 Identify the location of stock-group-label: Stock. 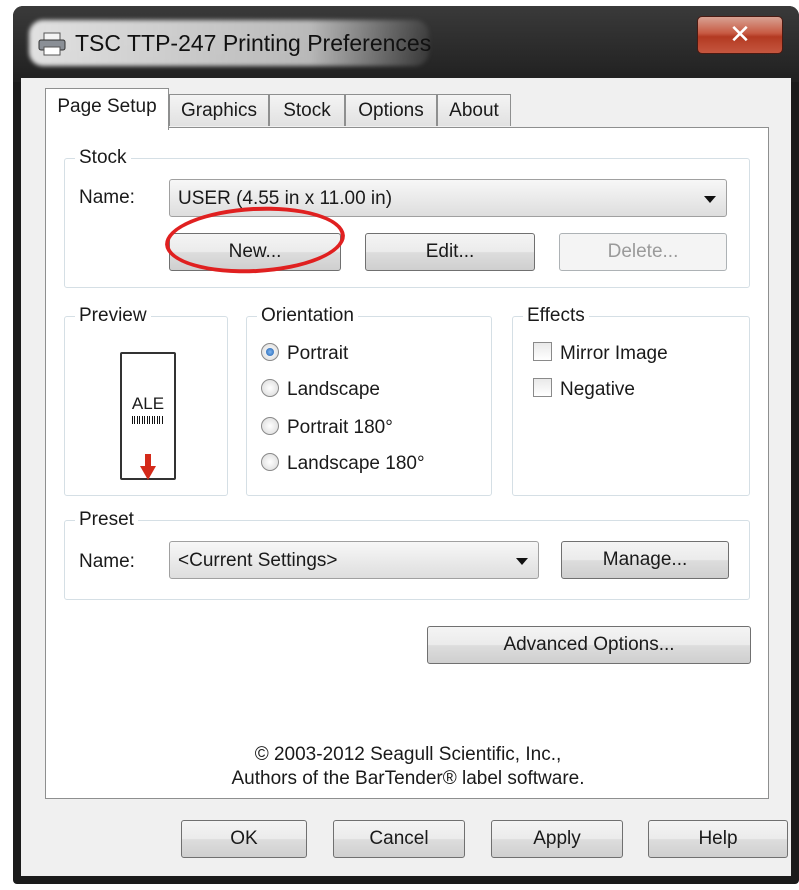
(103, 158).